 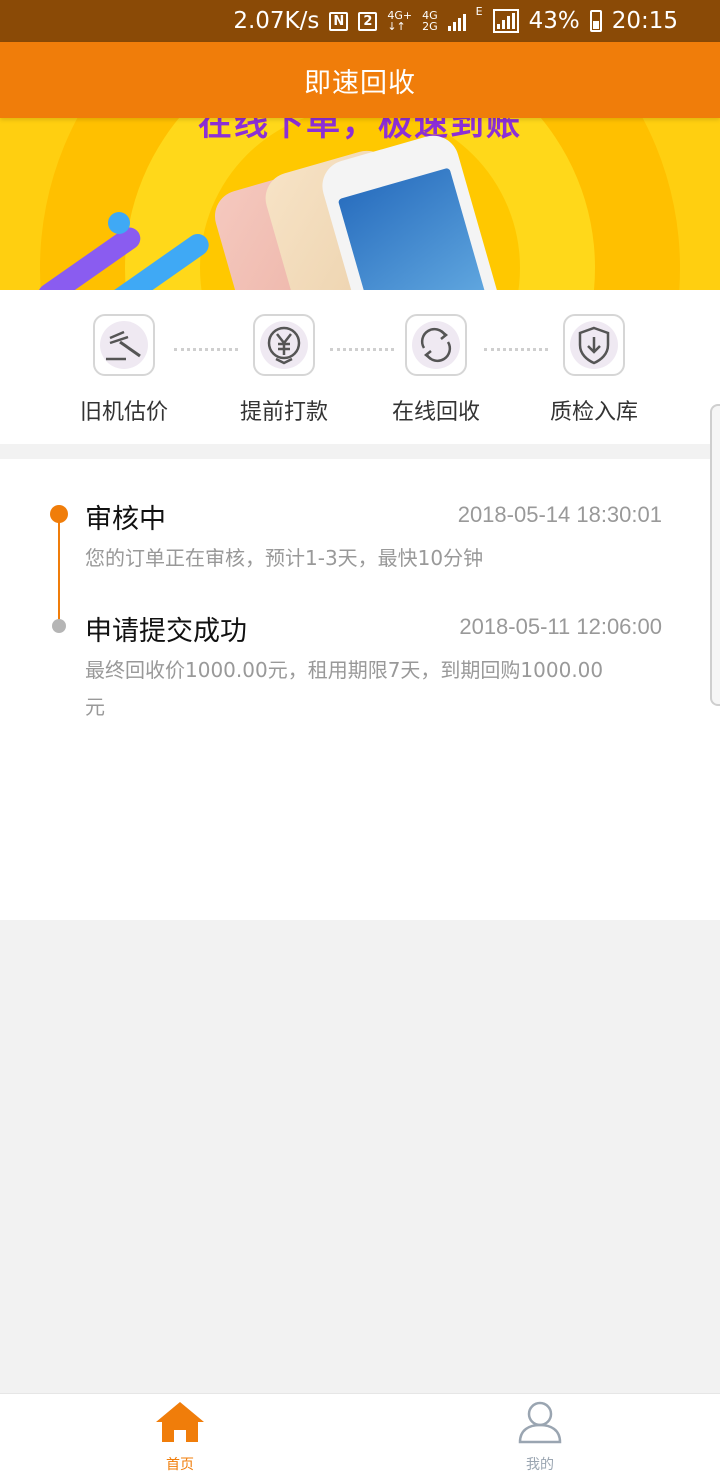 What do you see at coordinates (360, 131) in the screenshot?
I see `banner-slogan-image: 在线下单，极速到账` at bounding box center [360, 131].